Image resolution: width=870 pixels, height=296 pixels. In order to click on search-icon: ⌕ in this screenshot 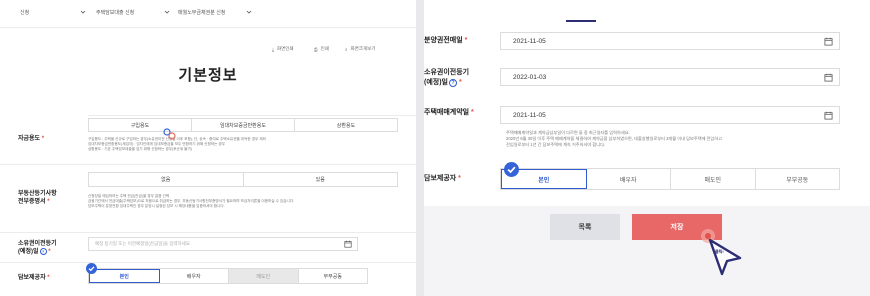, I will do `click(346, 49)`.